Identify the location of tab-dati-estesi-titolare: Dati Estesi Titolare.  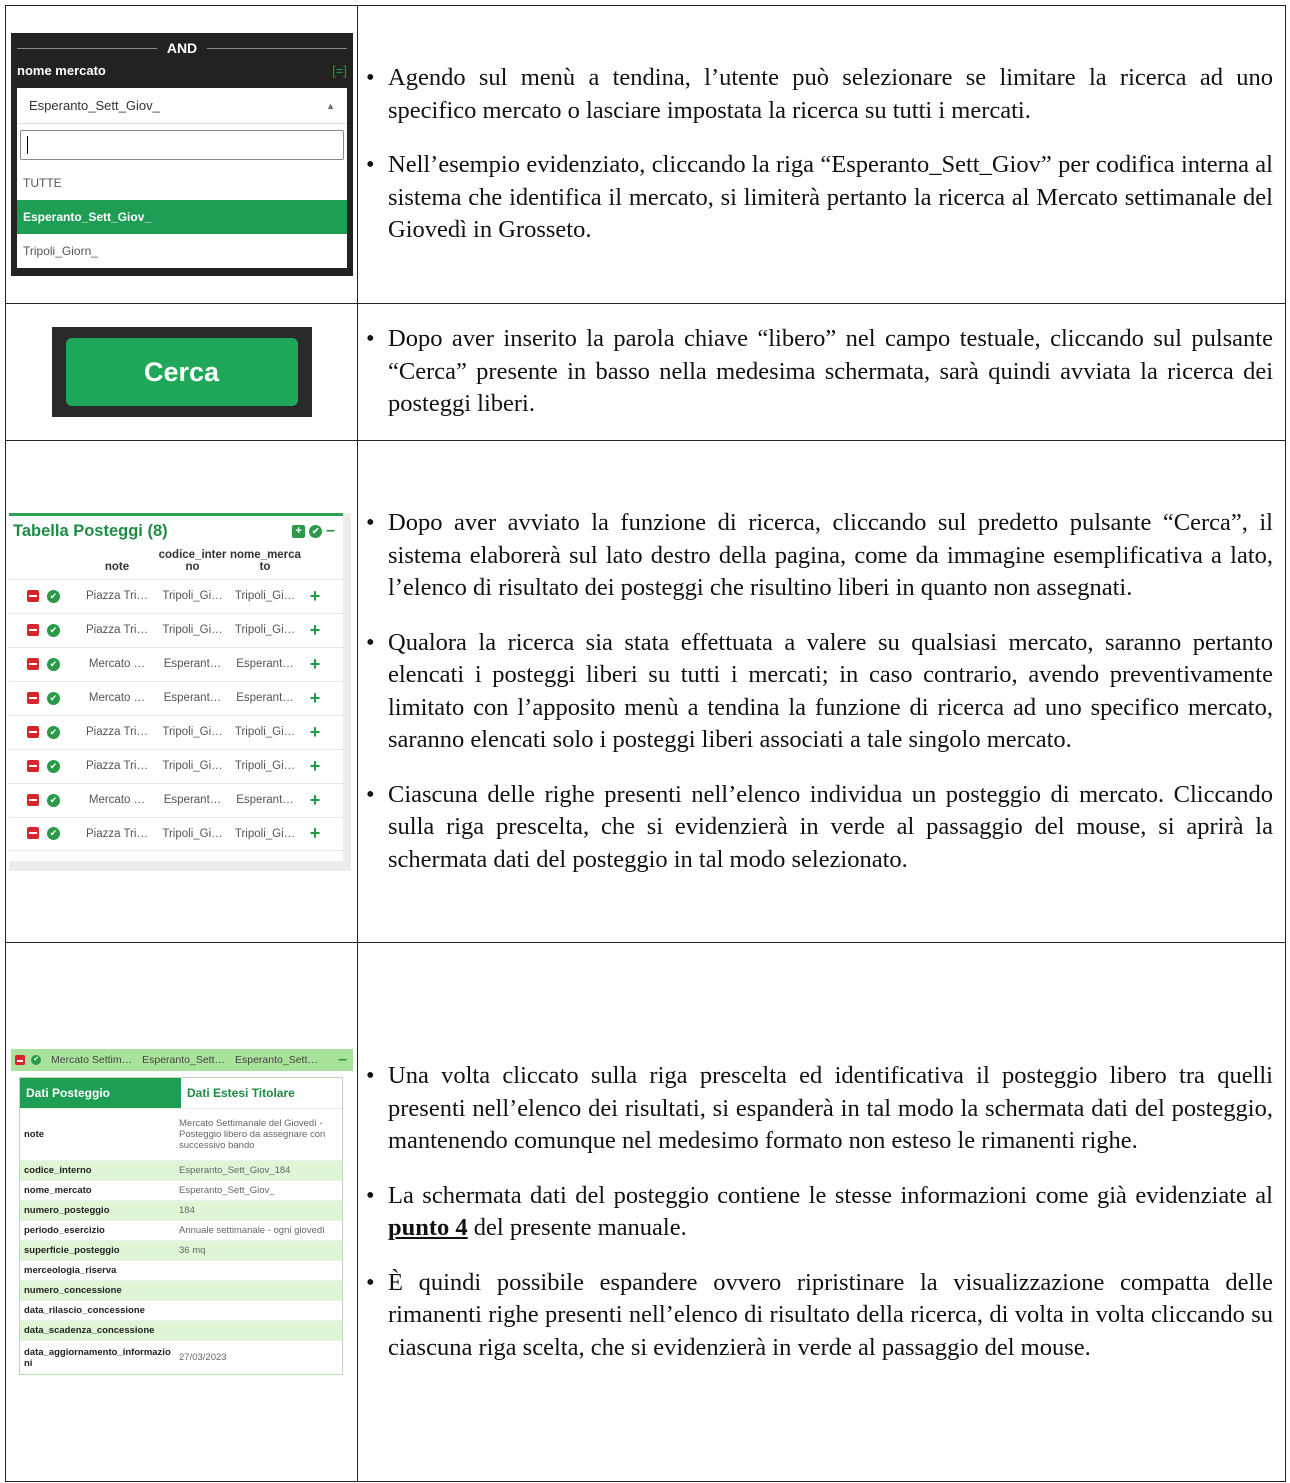
(261, 1093).